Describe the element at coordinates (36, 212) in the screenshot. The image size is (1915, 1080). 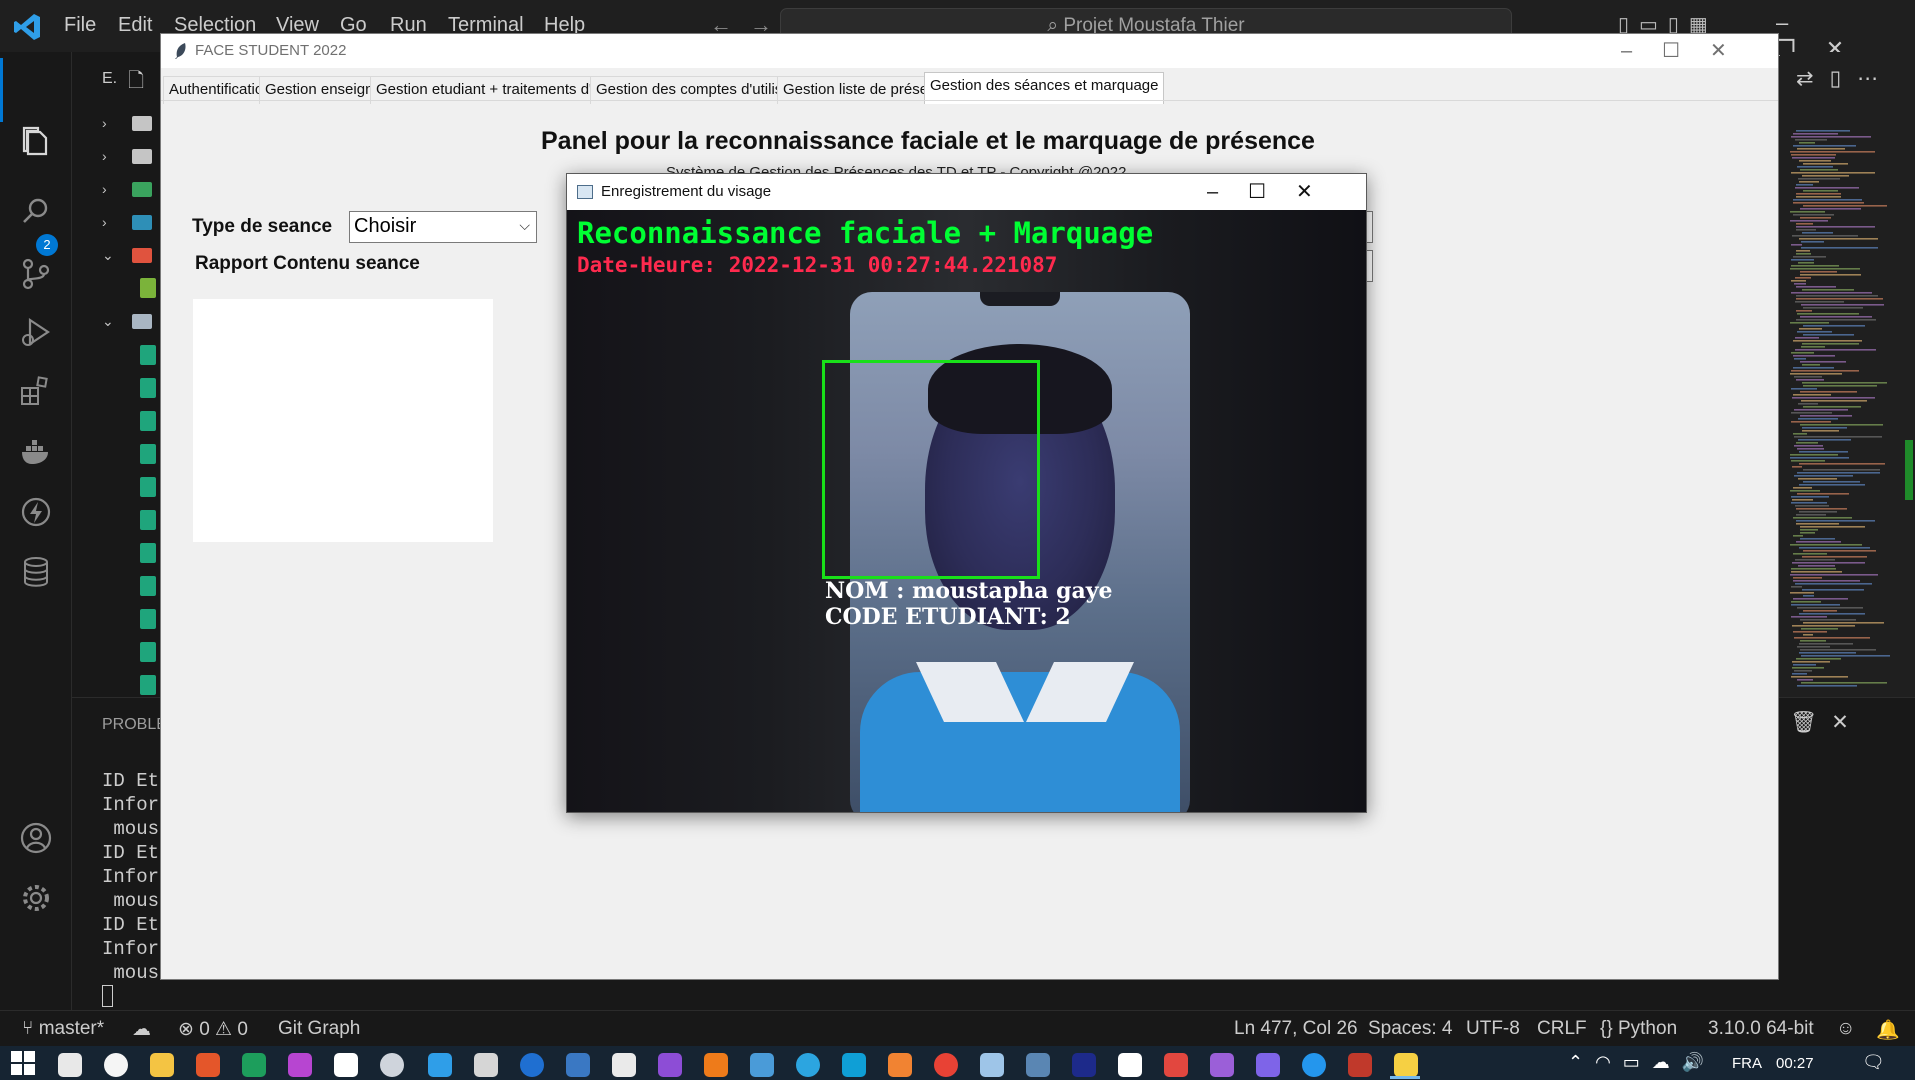
I see `search-icon` at that location.